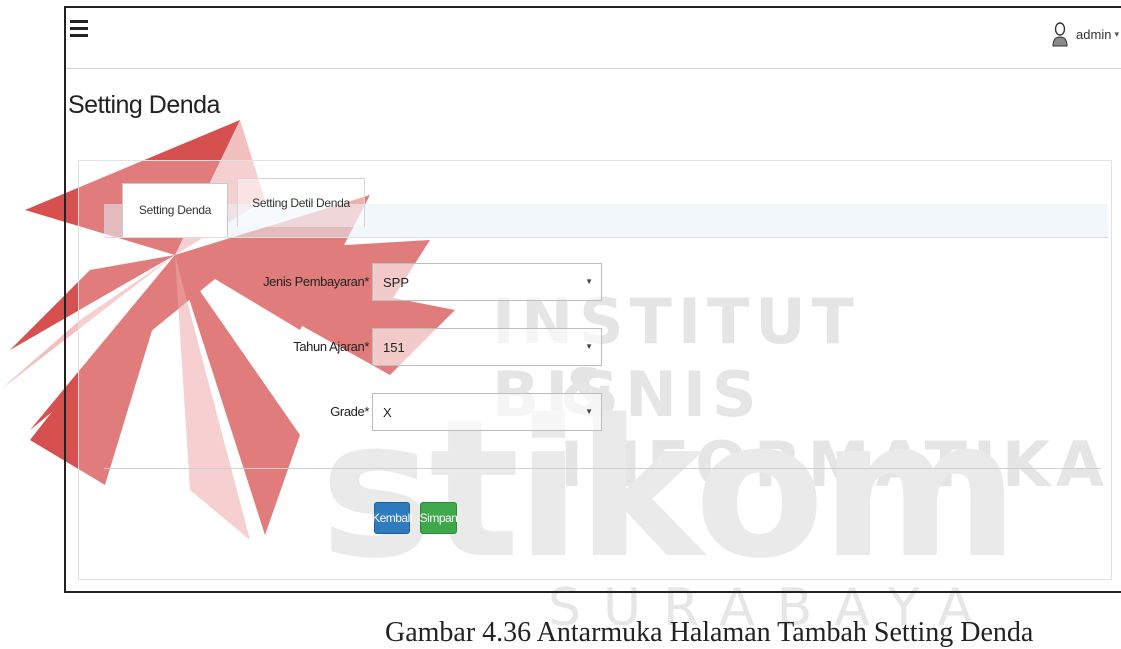 The height and width of the screenshot is (649, 1121). I want to click on tahun-ajaran-select: 151 ▼, so click(487, 347).